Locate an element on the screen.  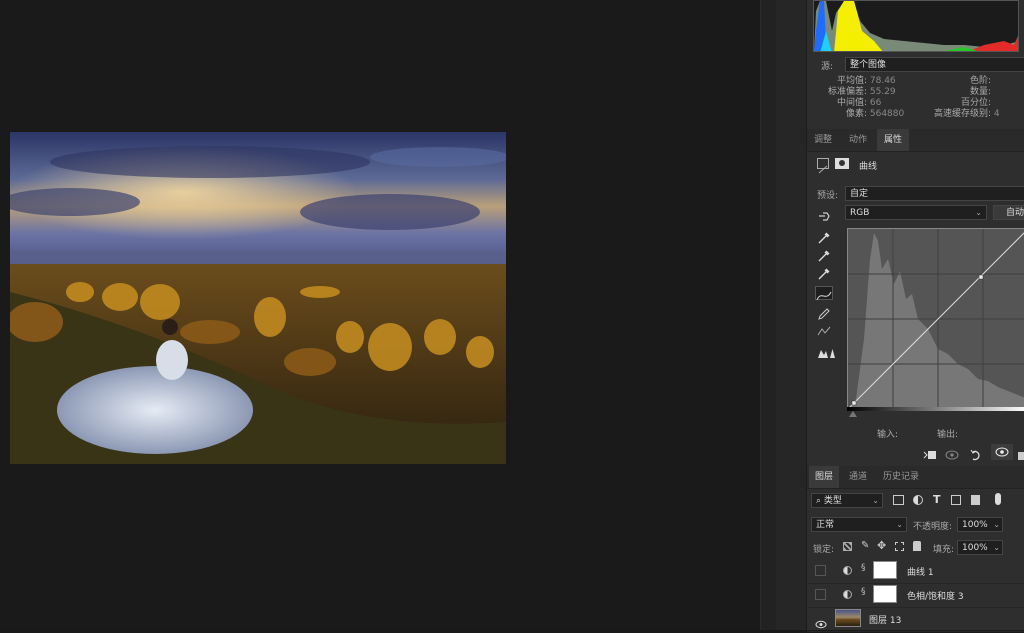
histogram-source-value: 整个图像 is located at coordinates (868, 65).